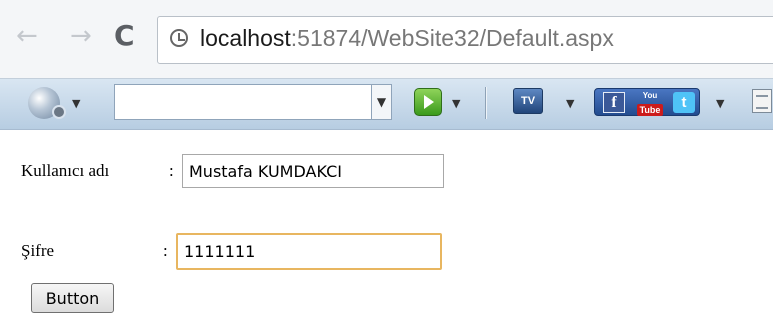  Describe the element at coordinates (720, 103) in the screenshot. I see `social-dropdown-arrow-icon: ▼` at that location.